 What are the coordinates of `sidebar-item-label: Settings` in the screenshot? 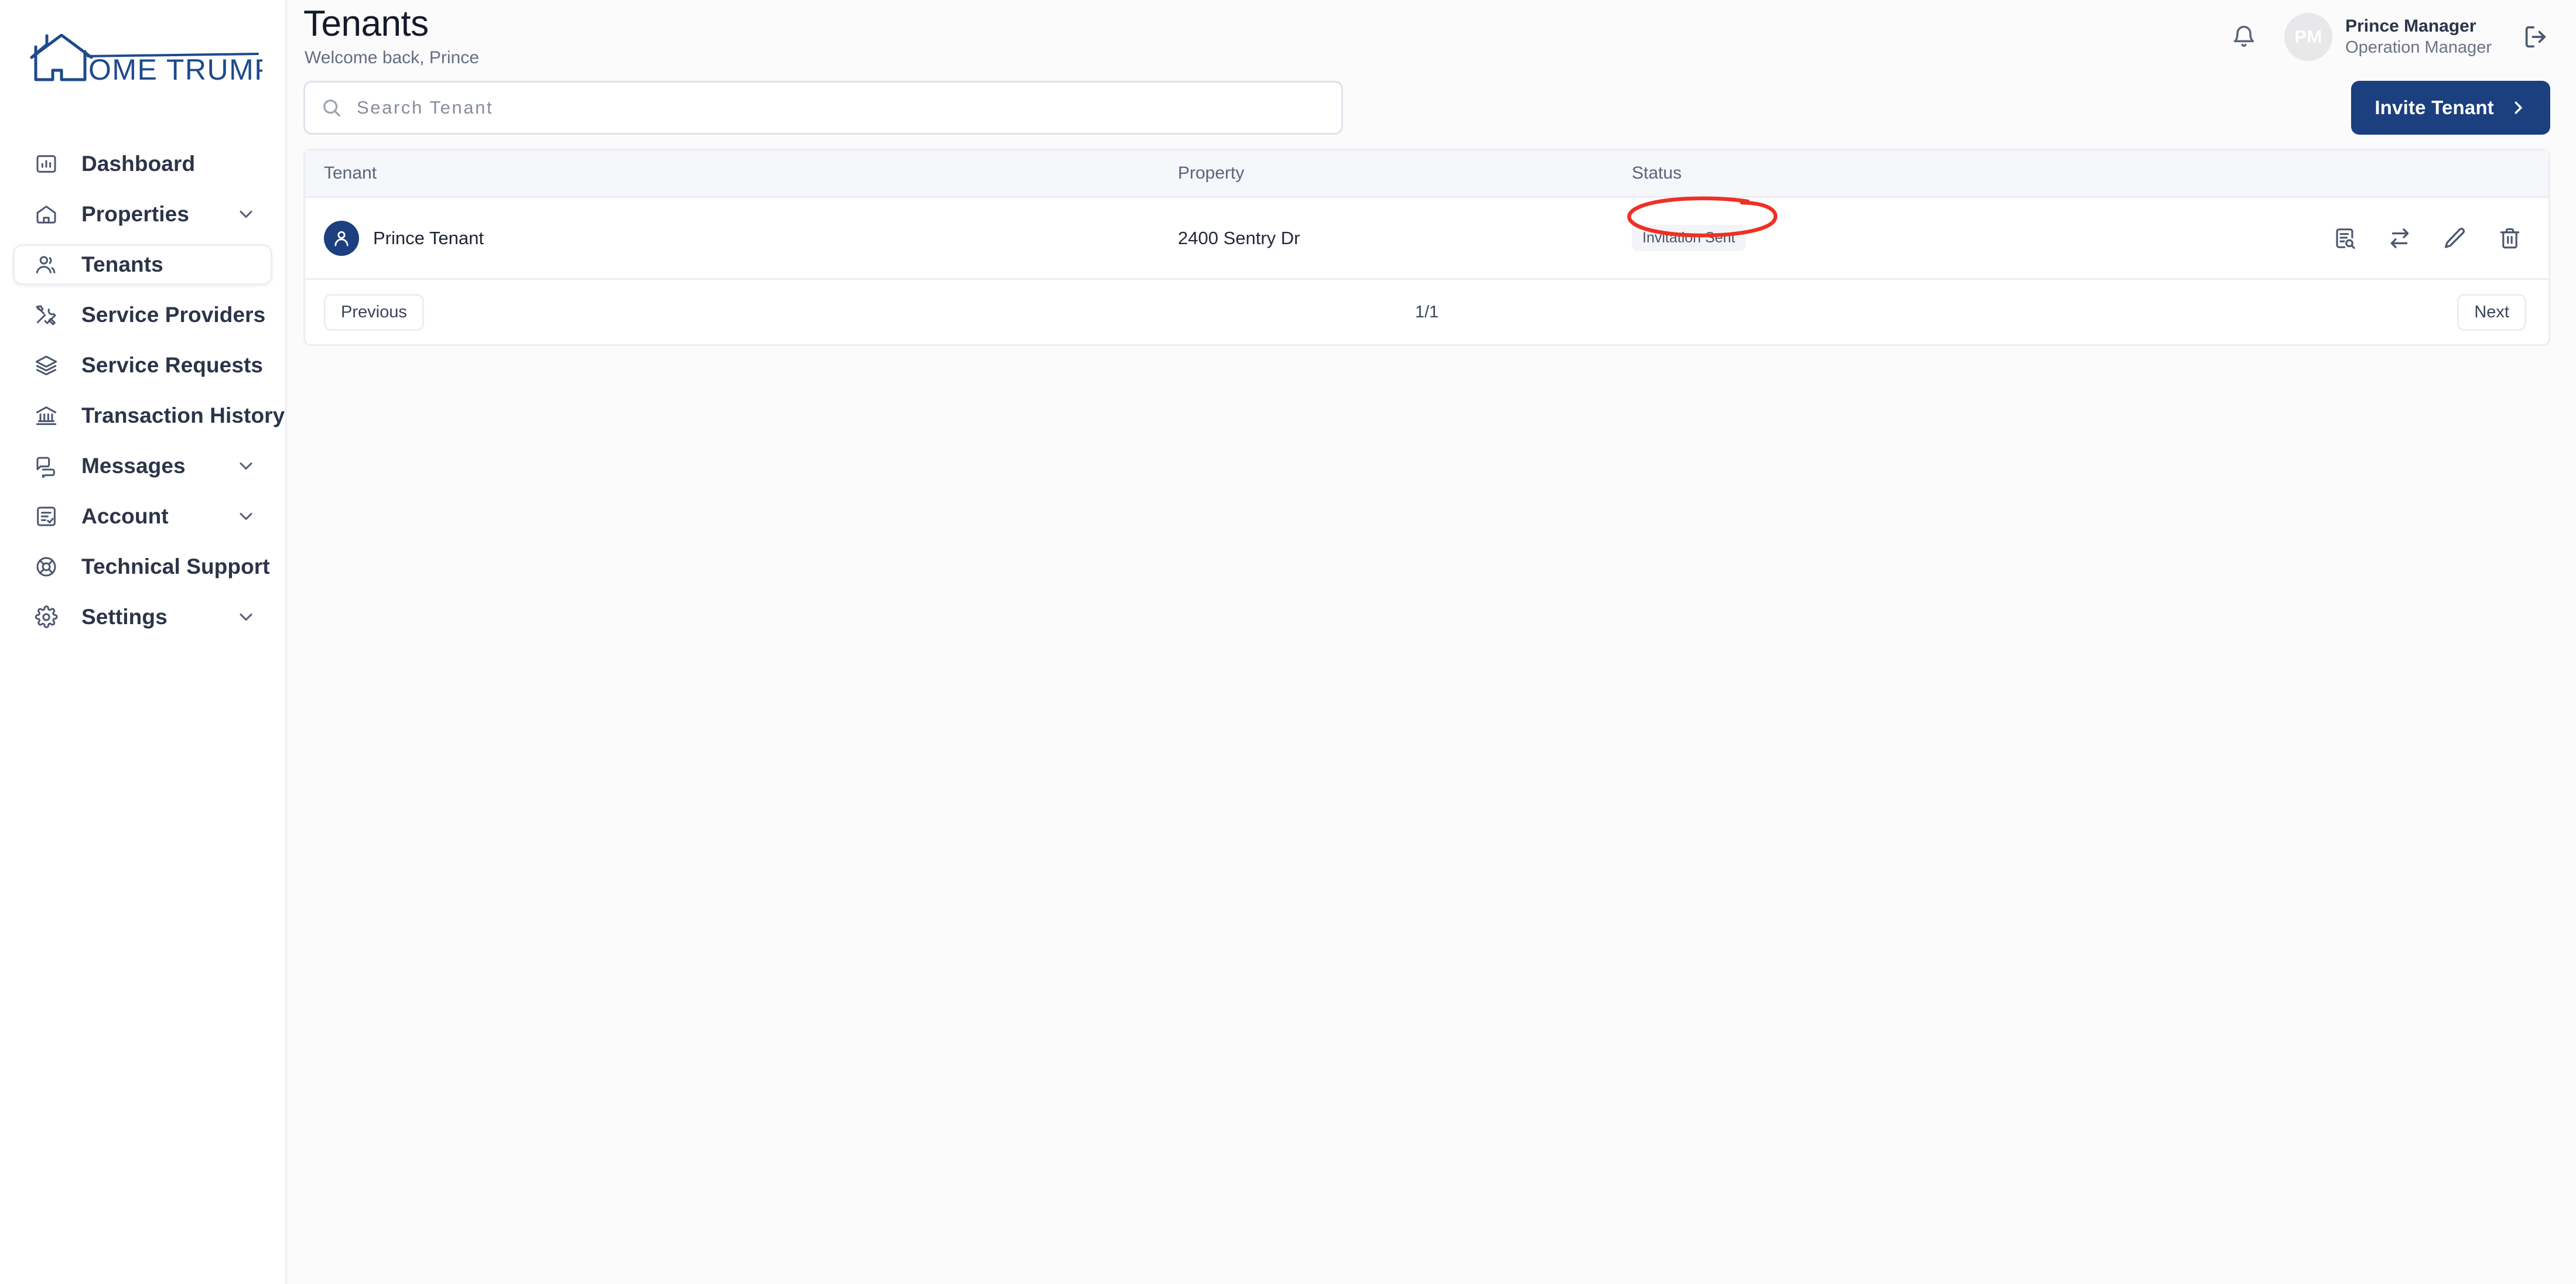 It's located at (125, 617).